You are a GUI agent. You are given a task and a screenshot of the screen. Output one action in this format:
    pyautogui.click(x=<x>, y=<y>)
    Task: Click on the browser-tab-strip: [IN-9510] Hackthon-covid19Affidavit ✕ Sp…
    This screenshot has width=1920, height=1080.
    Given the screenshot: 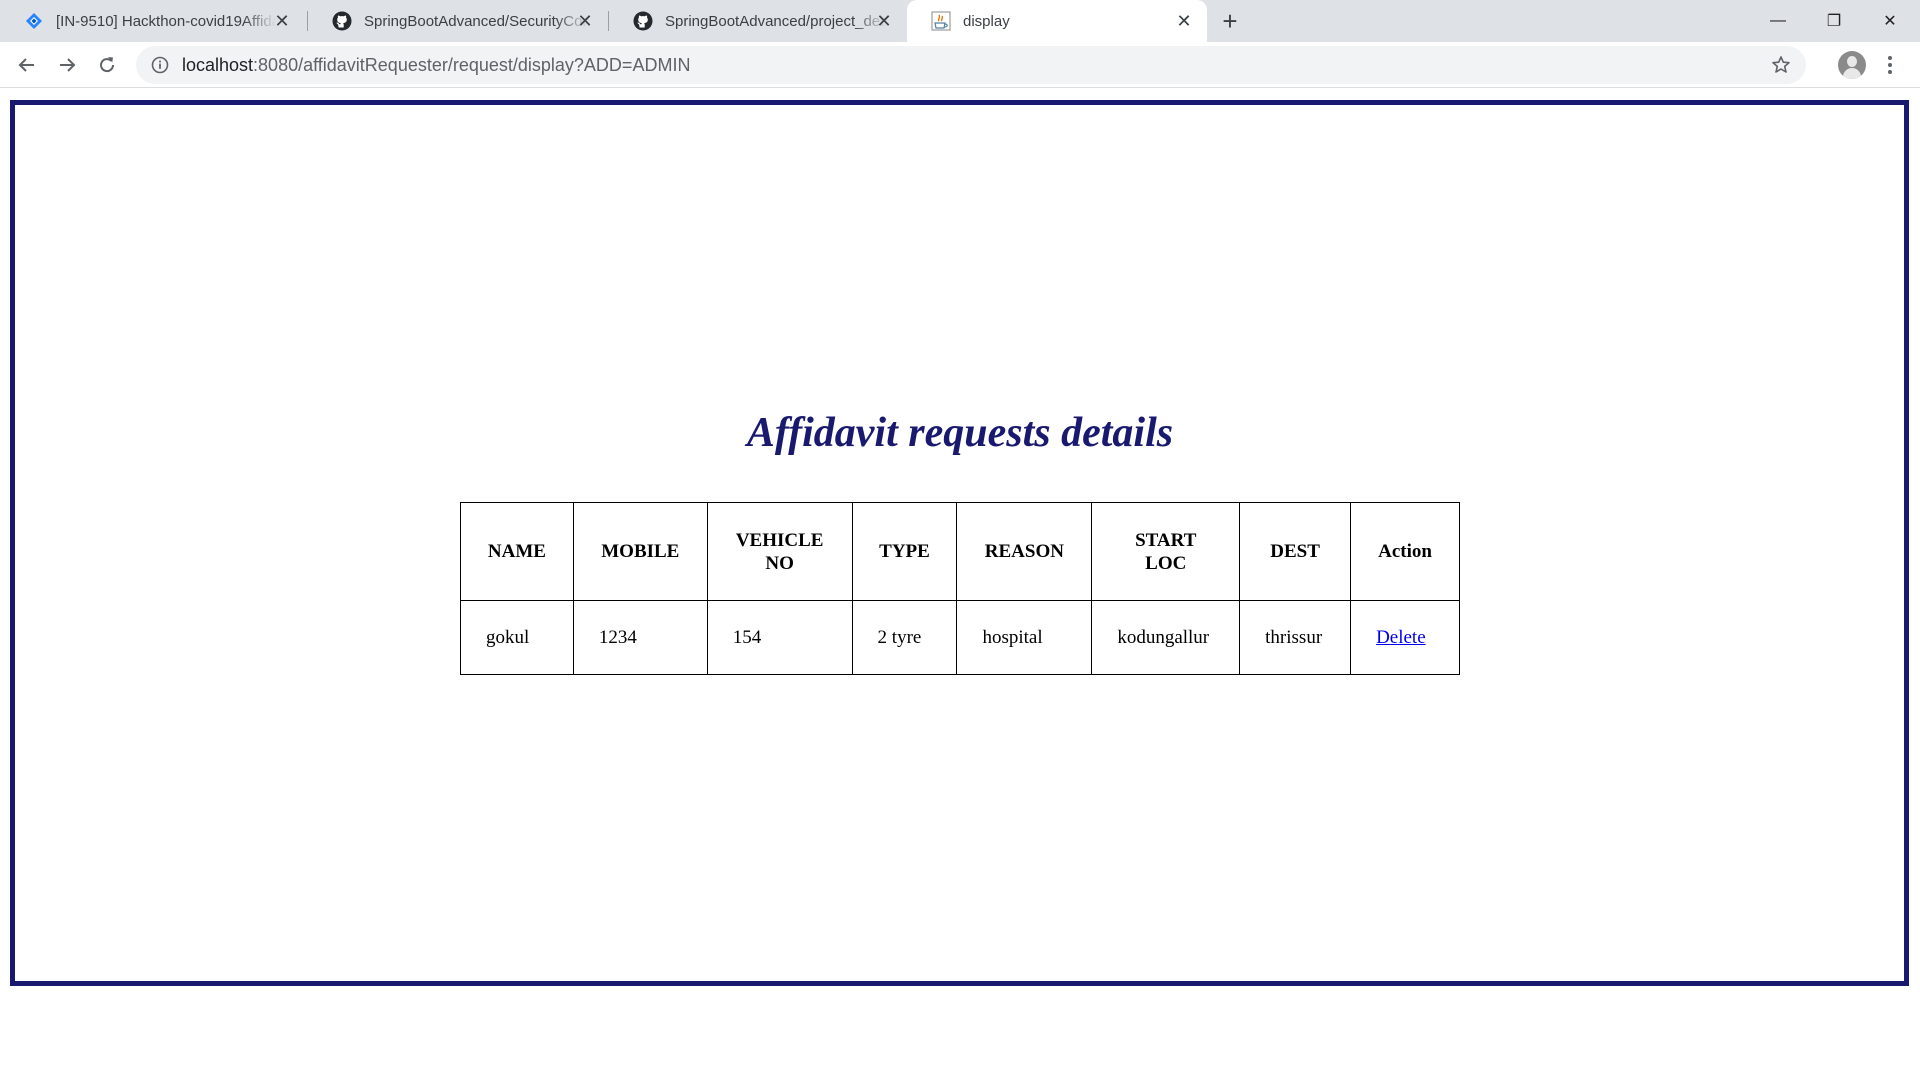 What is the action you would take?
    pyautogui.click(x=960, y=21)
    